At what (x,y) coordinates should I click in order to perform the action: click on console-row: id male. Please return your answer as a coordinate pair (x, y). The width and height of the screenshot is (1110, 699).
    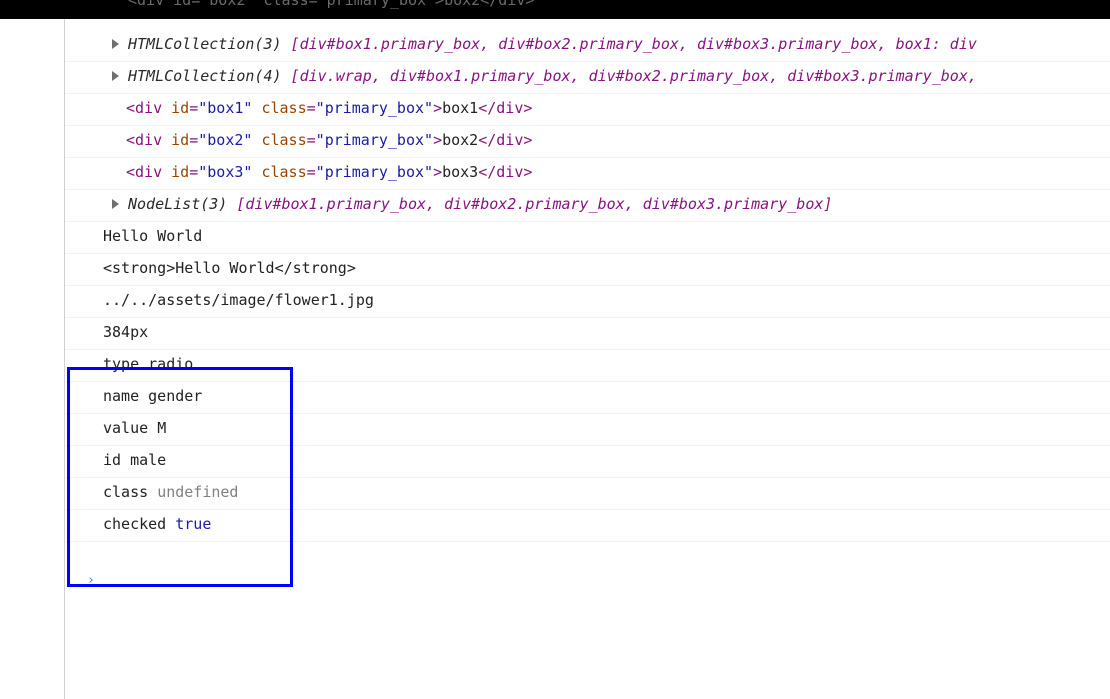
    Looking at the image, I should click on (587, 462).